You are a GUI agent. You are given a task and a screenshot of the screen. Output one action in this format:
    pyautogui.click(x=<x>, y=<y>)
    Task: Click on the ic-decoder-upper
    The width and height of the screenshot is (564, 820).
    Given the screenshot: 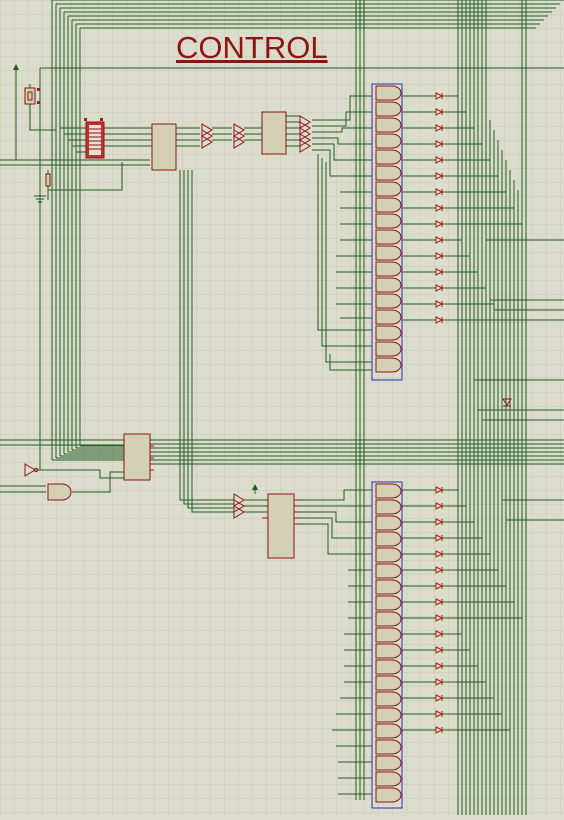 What is the action you would take?
    pyautogui.click(x=274, y=133)
    